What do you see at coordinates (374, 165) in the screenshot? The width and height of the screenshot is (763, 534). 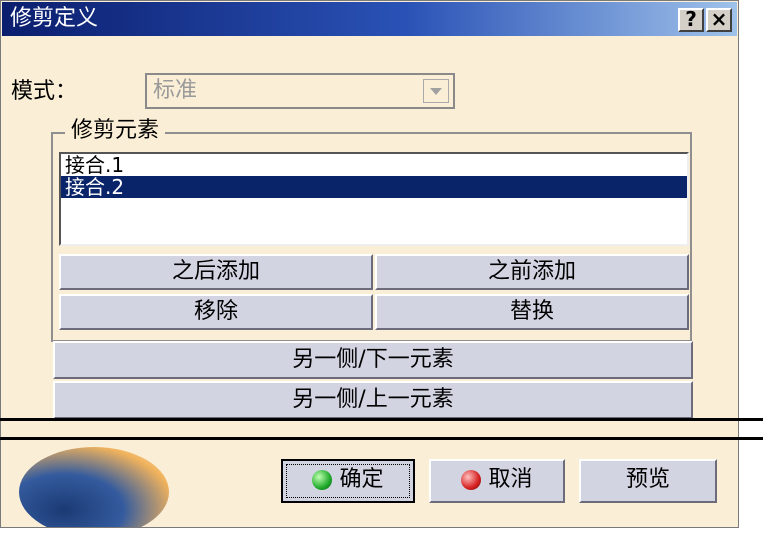 I see `list-item: 接合.1` at bounding box center [374, 165].